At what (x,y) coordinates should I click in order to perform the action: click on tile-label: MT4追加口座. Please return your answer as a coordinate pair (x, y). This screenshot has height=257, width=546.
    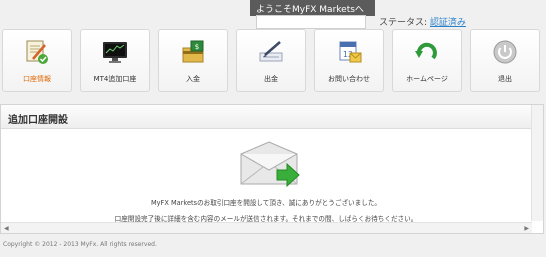
    Looking at the image, I should click on (115, 79).